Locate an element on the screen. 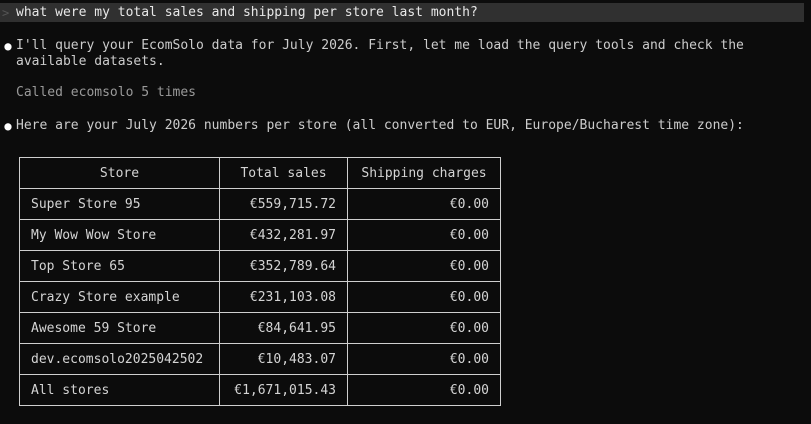 The image size is (811, 424). cell-store: Top Store 65 is located at coordinates (119, 266).